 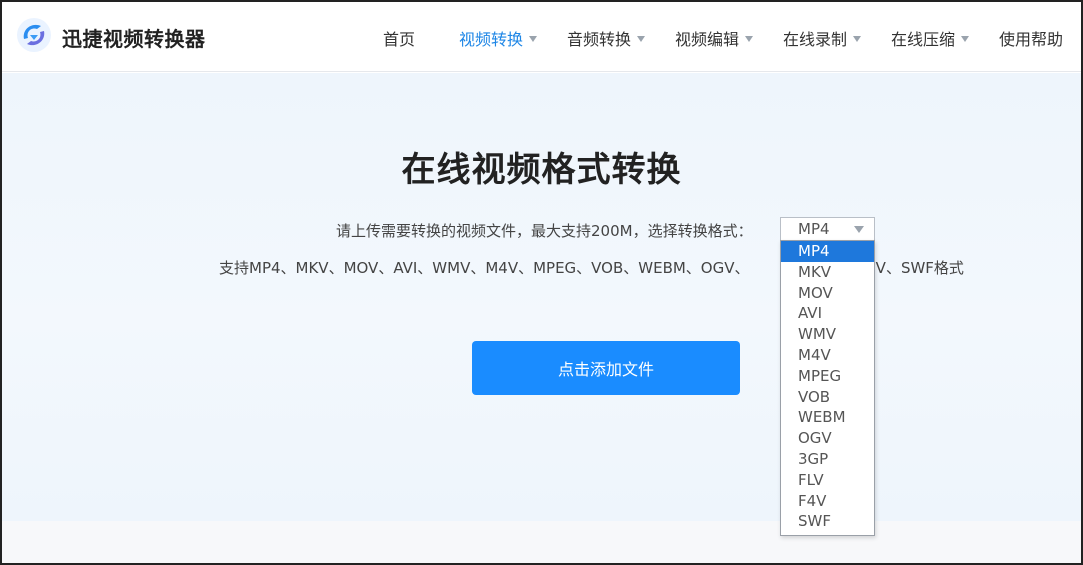 I want to click on page-title: 在线视频格式转换, so click(x=541, y=170).